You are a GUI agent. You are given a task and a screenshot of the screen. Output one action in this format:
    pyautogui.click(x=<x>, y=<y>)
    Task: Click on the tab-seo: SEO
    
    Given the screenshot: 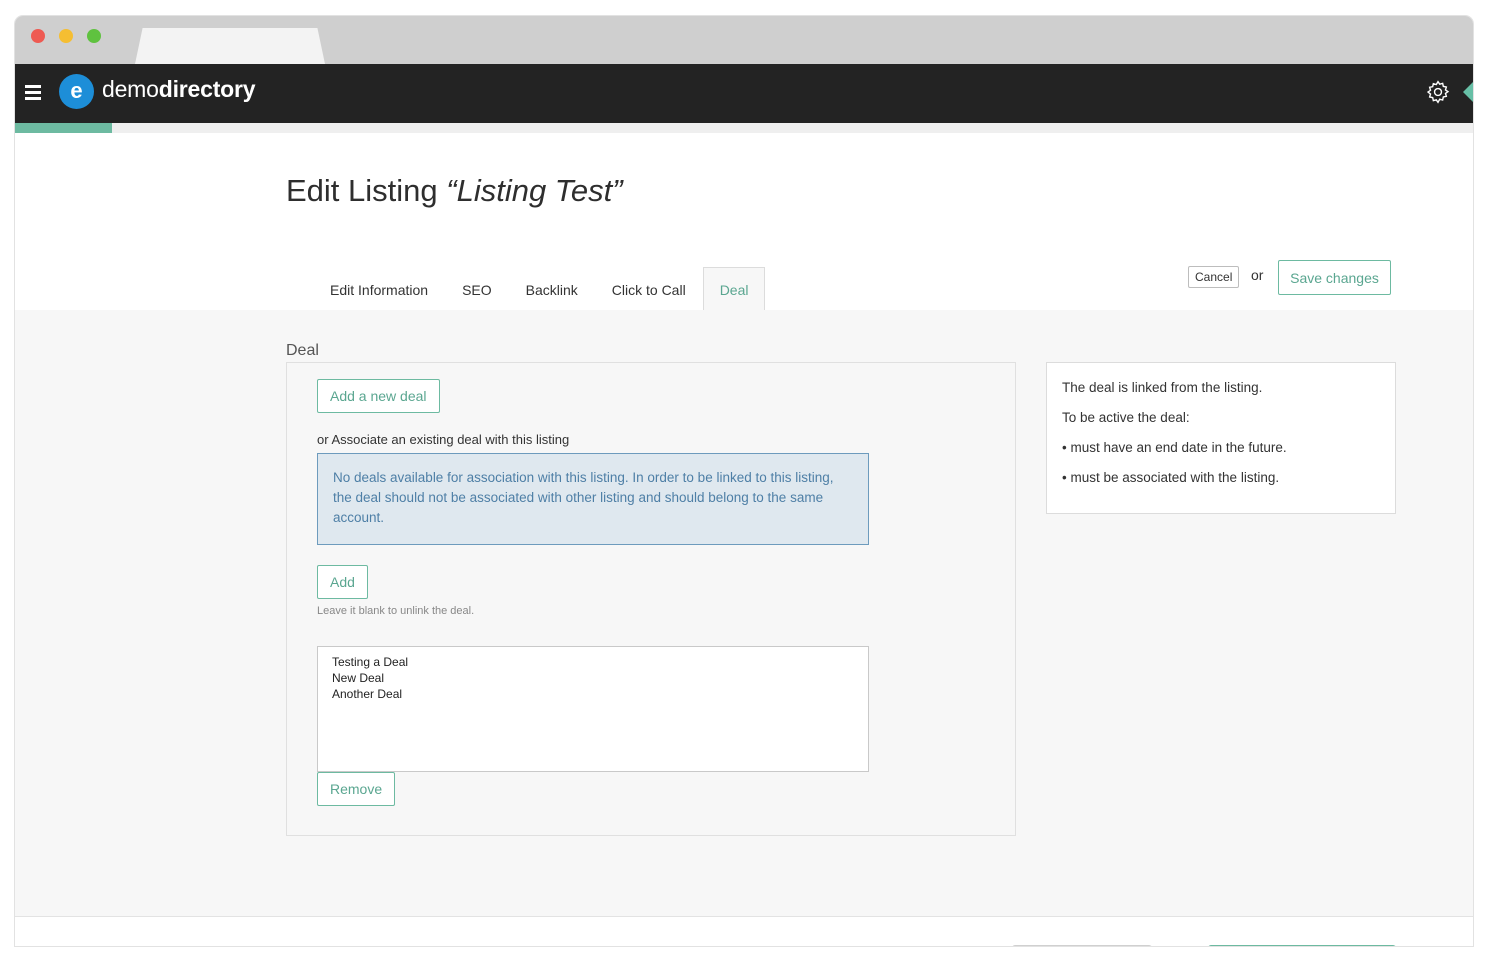 What is the action you would take?
    pyautogui.click(x=477, y=288)
    